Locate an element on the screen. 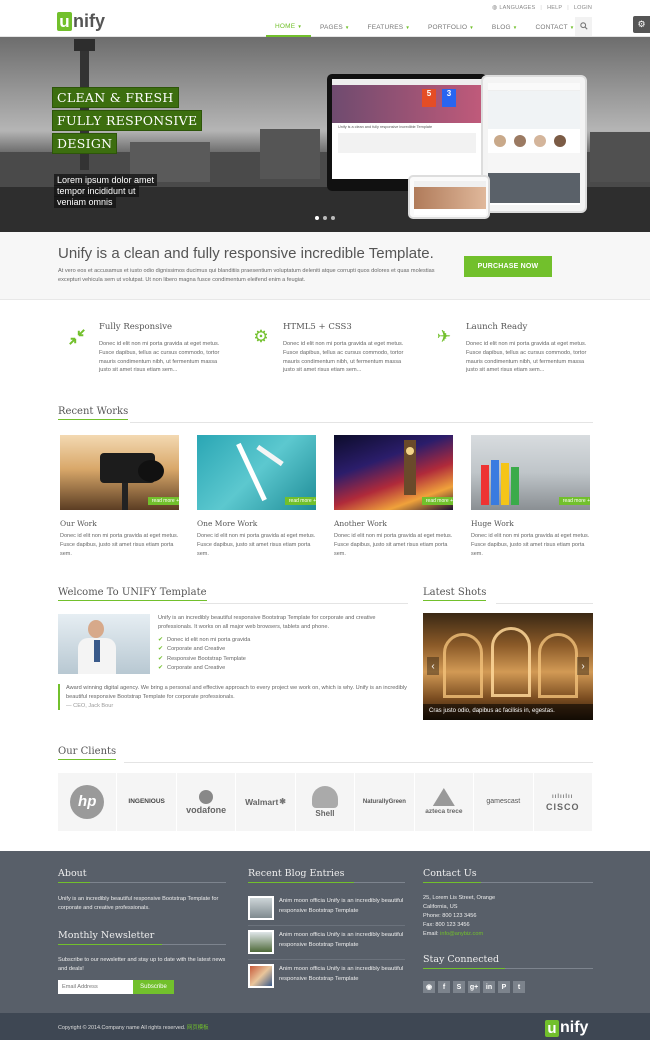 This screenshot has height=1040, width=650. footer-logo: u nify is located at coordinates (566, 1028).